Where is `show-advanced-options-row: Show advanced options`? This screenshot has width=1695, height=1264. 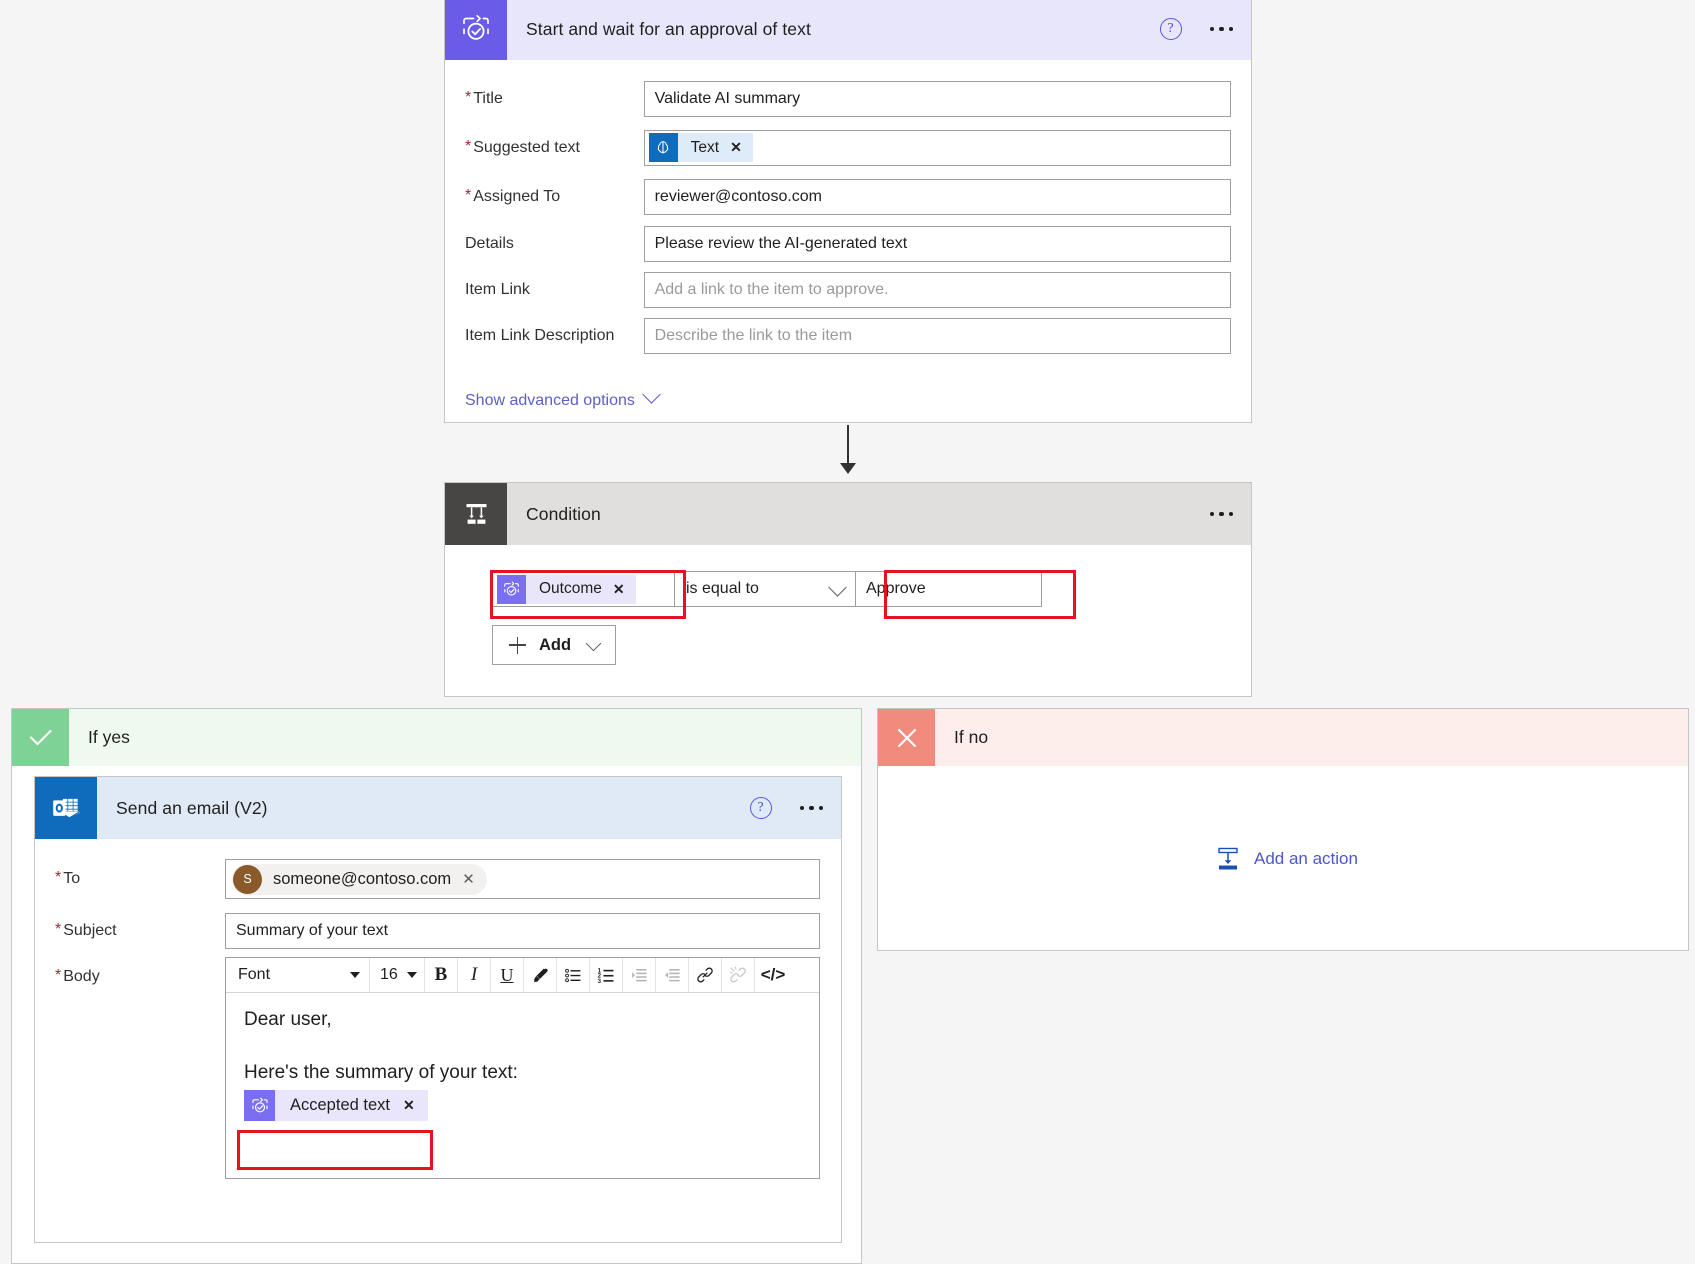 show-advanced-options-row: Show advanced options is located at coordinates (848, 397).